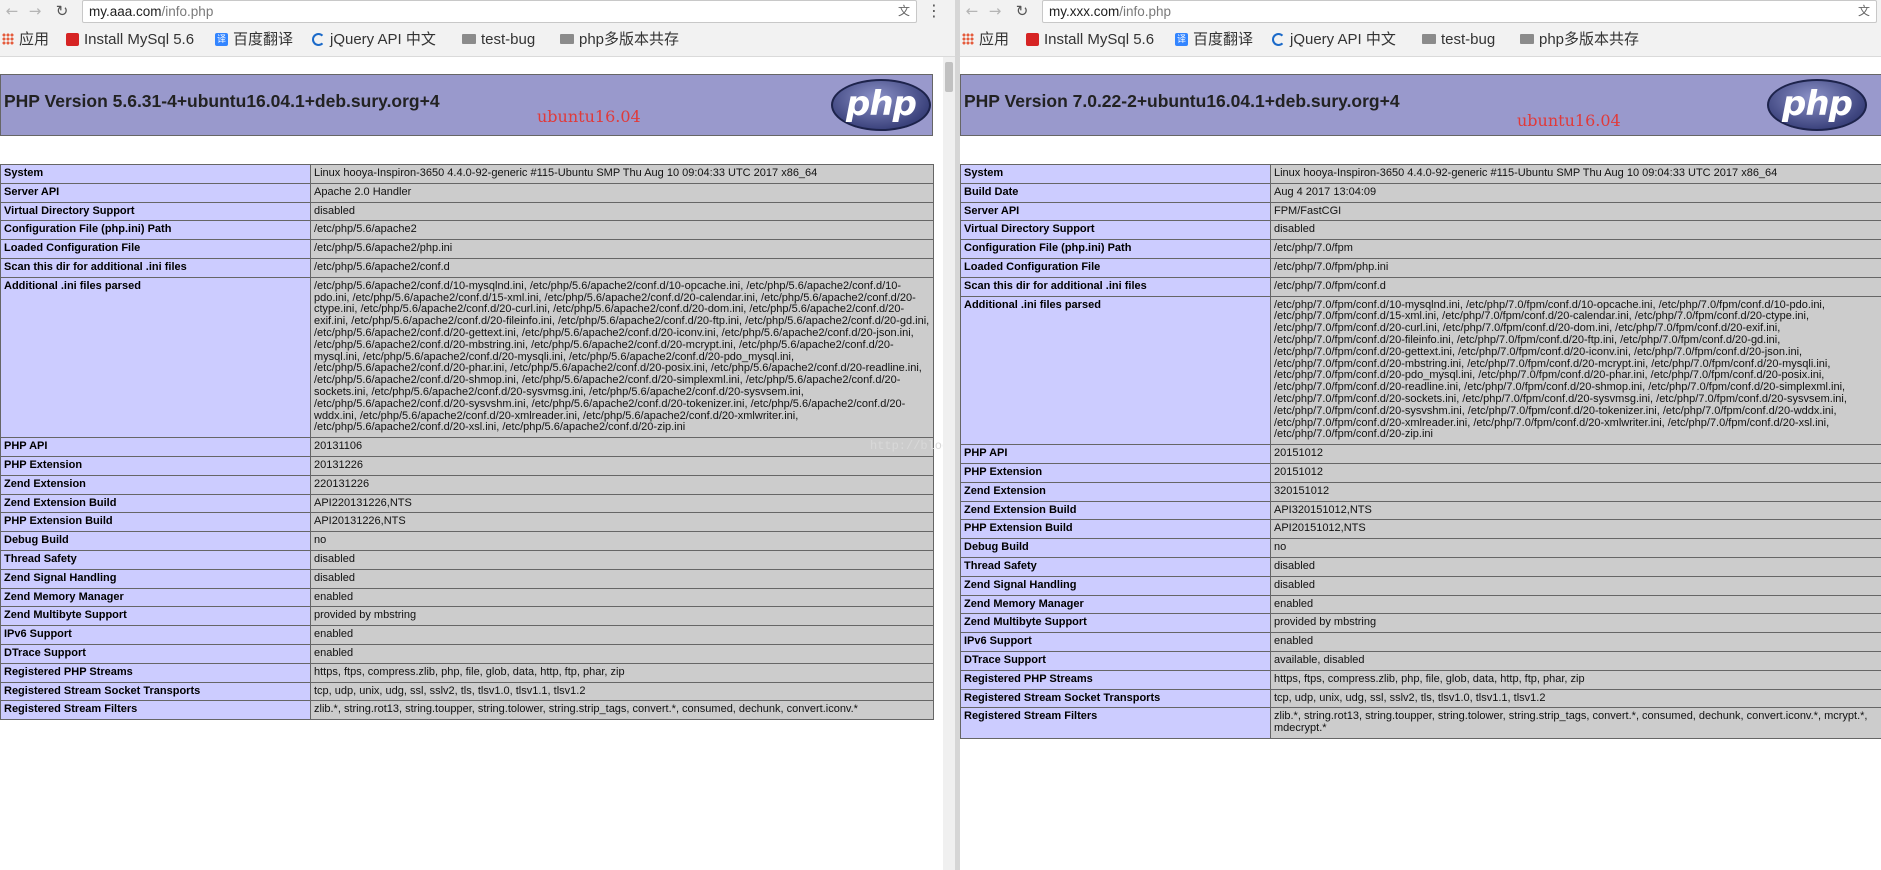 The image size is (1881, 870). I want to click on jquery-icon, so click(1278, 39).